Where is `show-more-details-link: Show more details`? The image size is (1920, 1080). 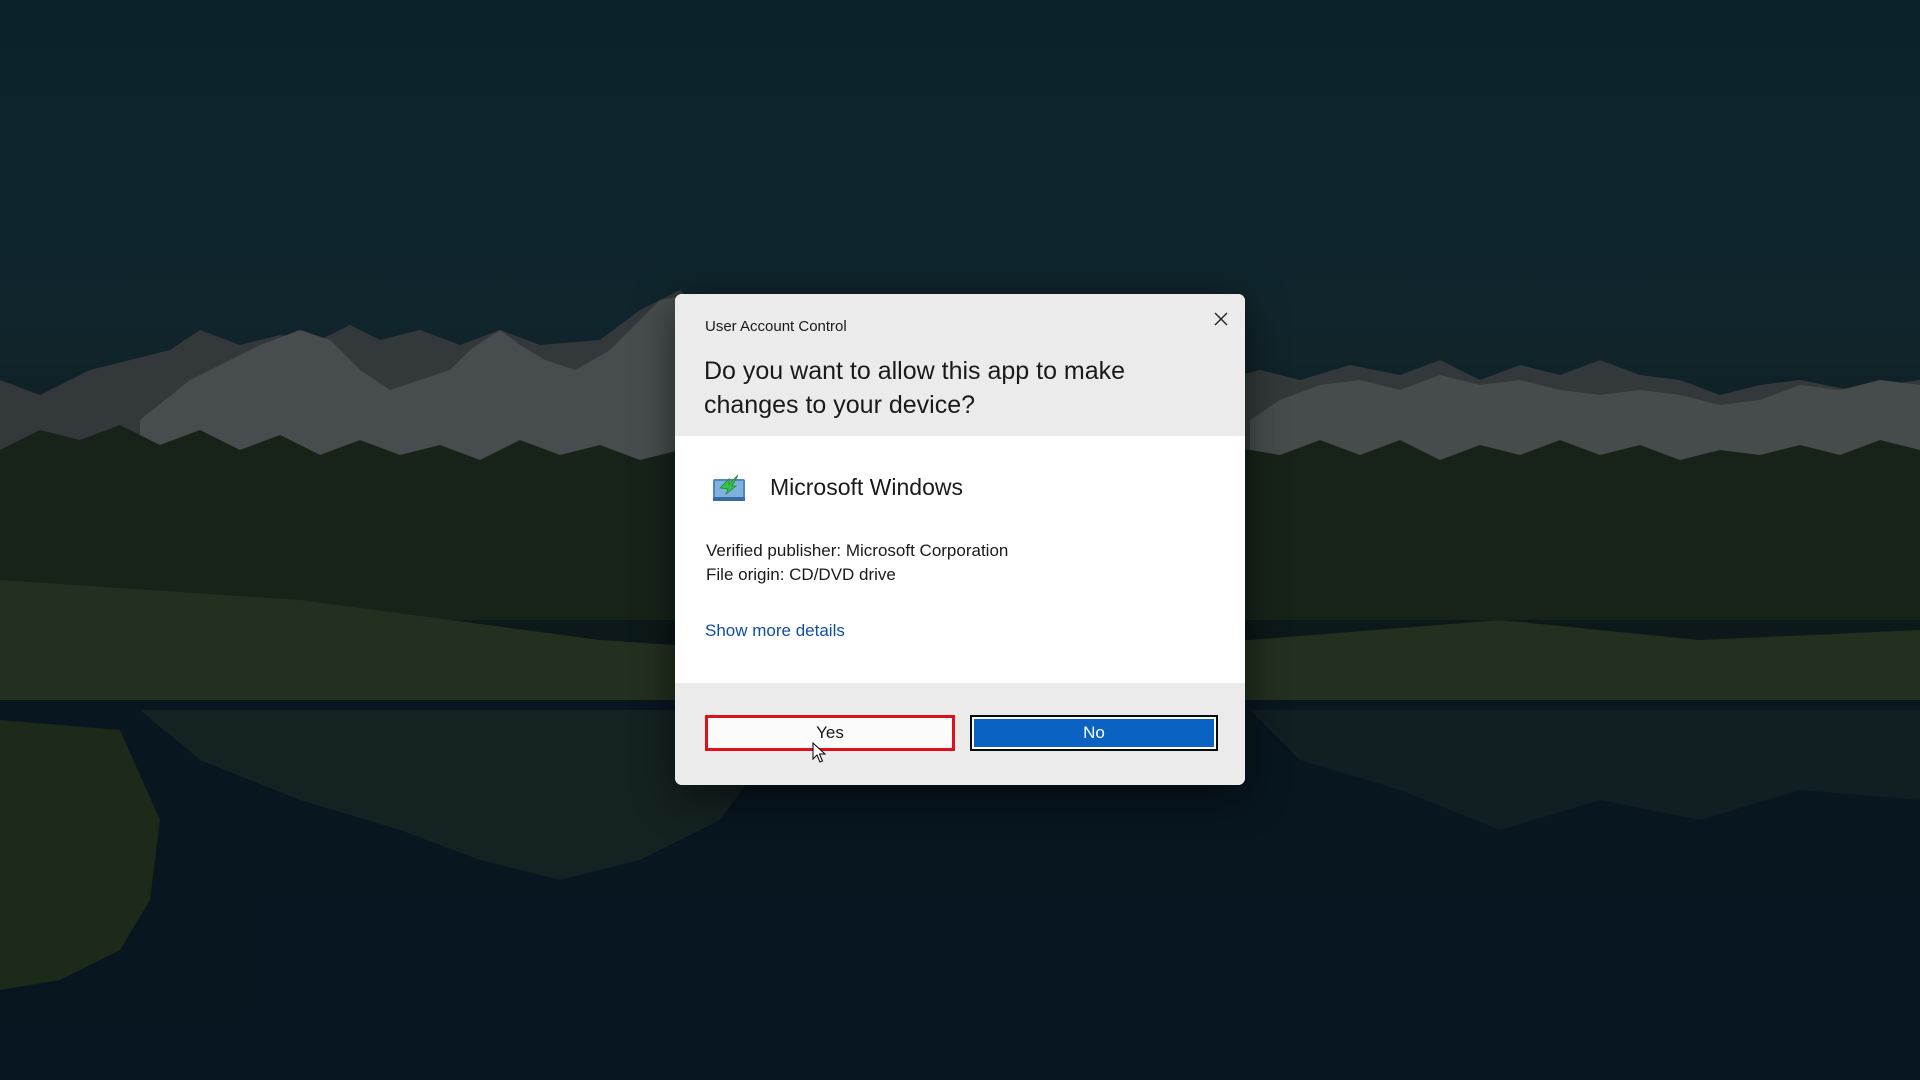 show-more-details-link: Show more details is located at coordinates (775, 631).